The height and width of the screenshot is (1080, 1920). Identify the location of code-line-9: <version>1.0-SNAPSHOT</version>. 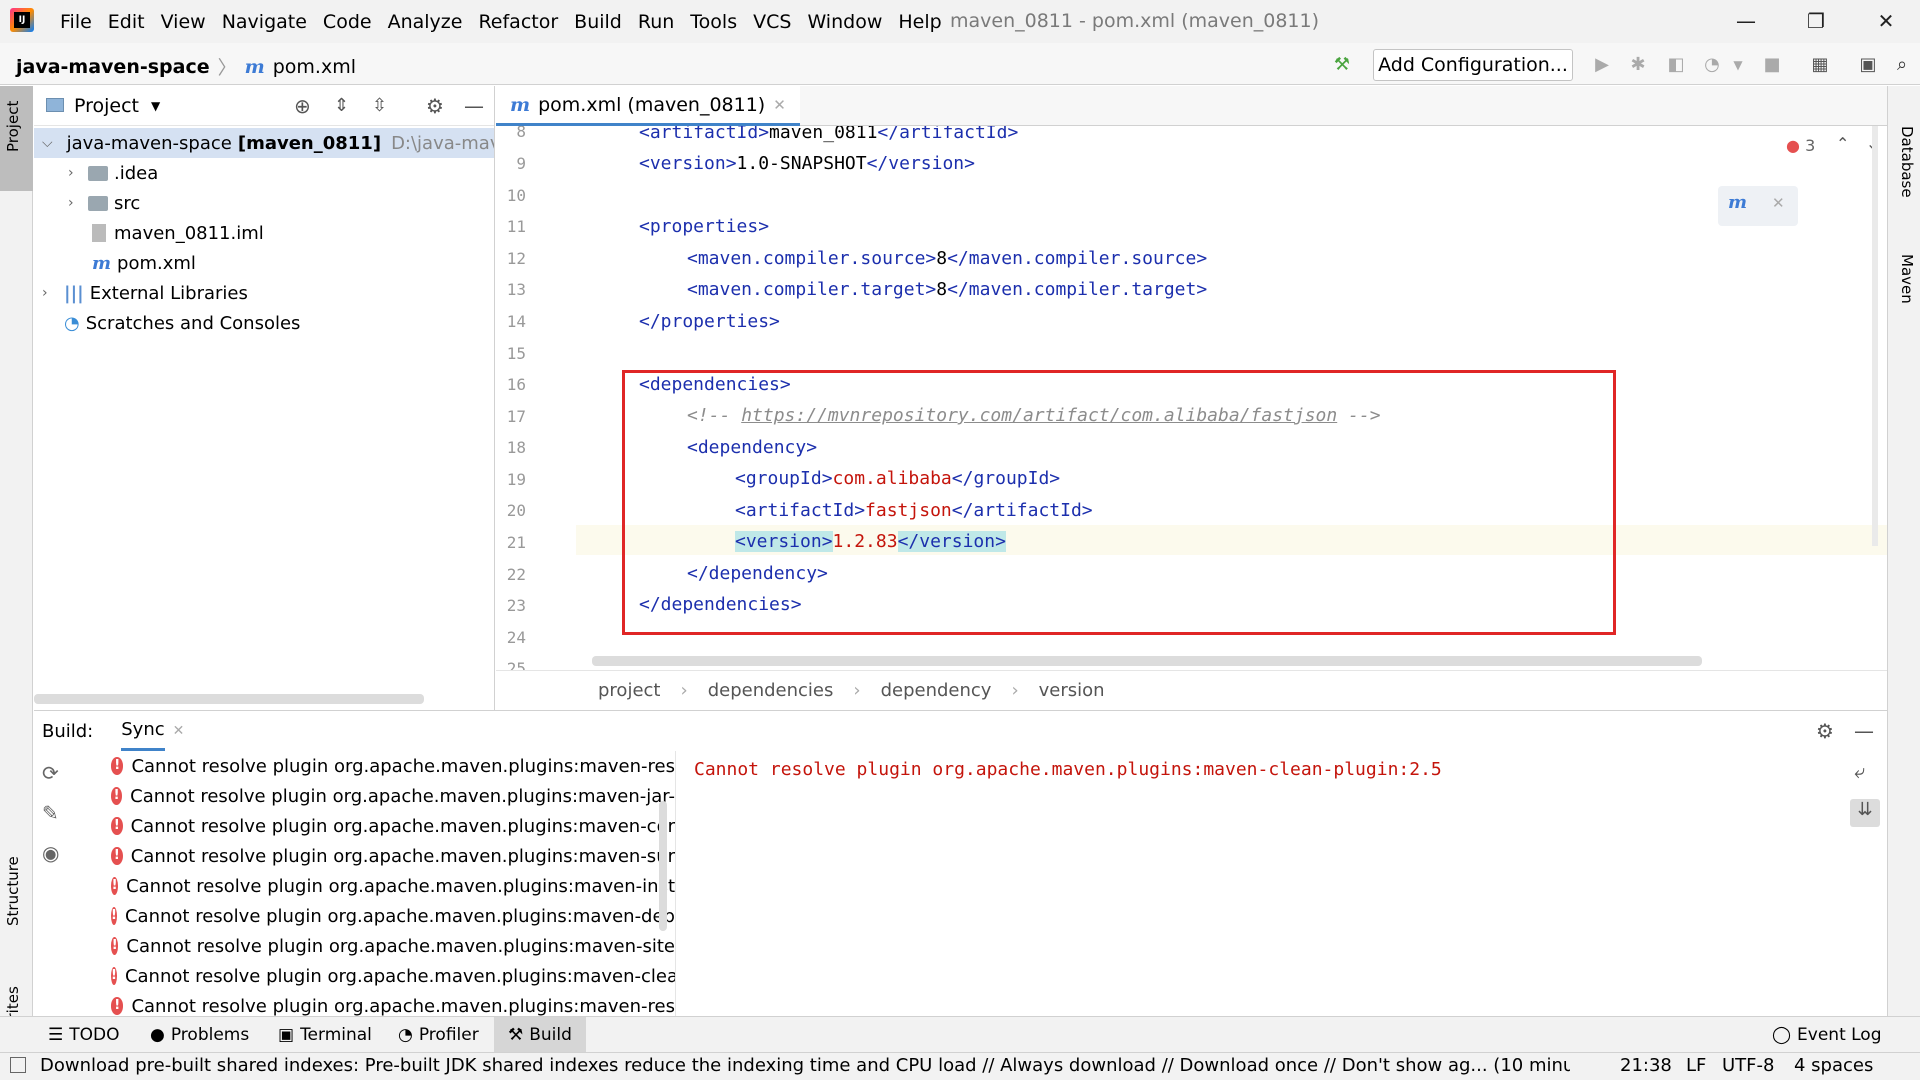
(807, 163).